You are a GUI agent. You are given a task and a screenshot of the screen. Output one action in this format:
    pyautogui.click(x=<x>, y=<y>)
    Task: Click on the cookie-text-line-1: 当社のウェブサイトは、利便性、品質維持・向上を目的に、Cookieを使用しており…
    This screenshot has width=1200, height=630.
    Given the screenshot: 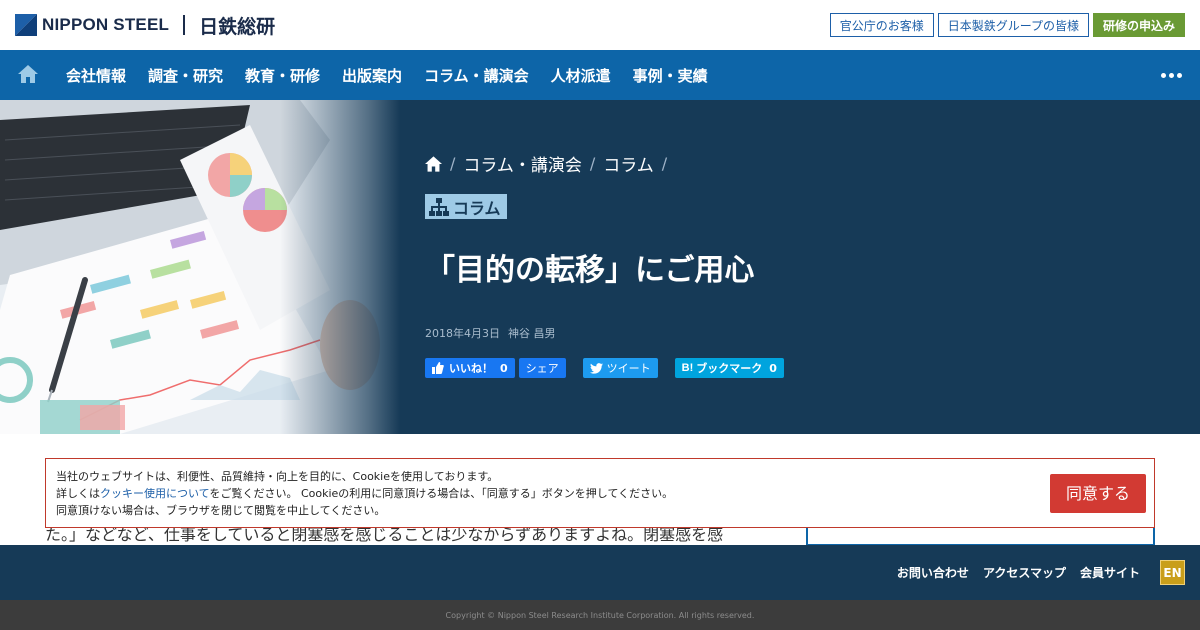 What is the action you would take?
    pyautogui.click(x=277, y=476)
    